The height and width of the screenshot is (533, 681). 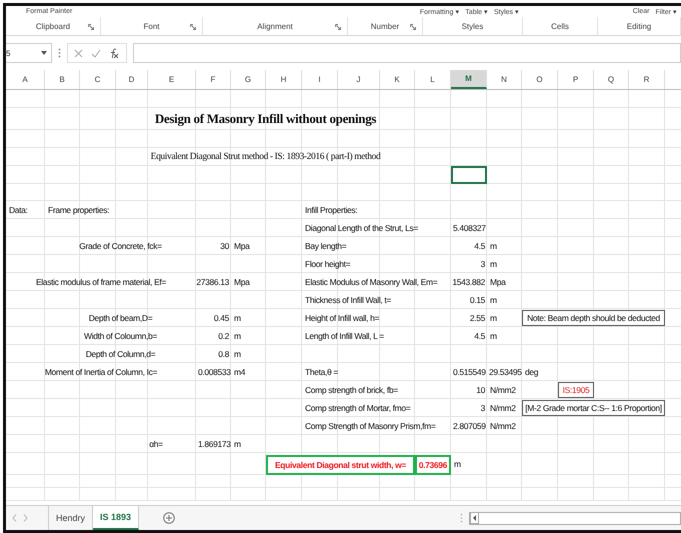 I want to click on table-cell-text: Comp strength of brick, fb=, so click(x=351, y=390).